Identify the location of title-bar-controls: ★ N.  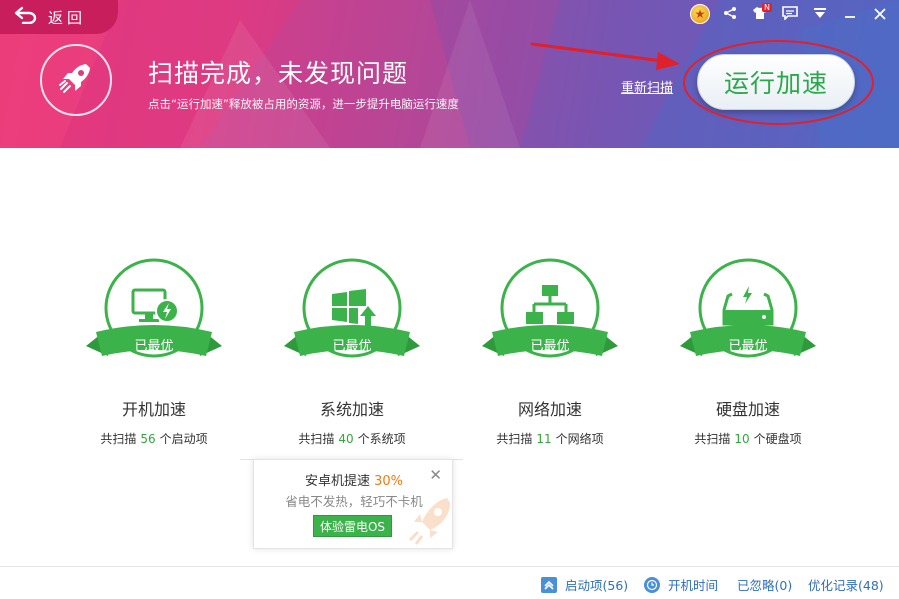
(790, 14).